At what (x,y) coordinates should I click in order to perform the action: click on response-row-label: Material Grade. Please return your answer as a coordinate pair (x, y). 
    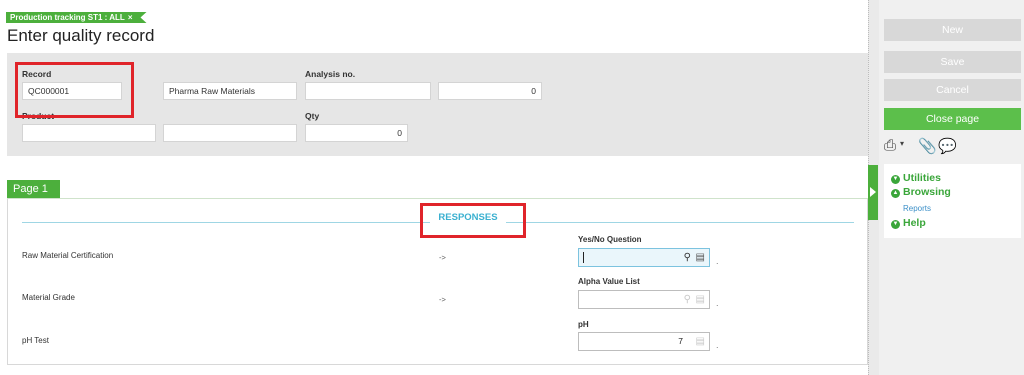
    Looking at the image, I should click on (48, 297).